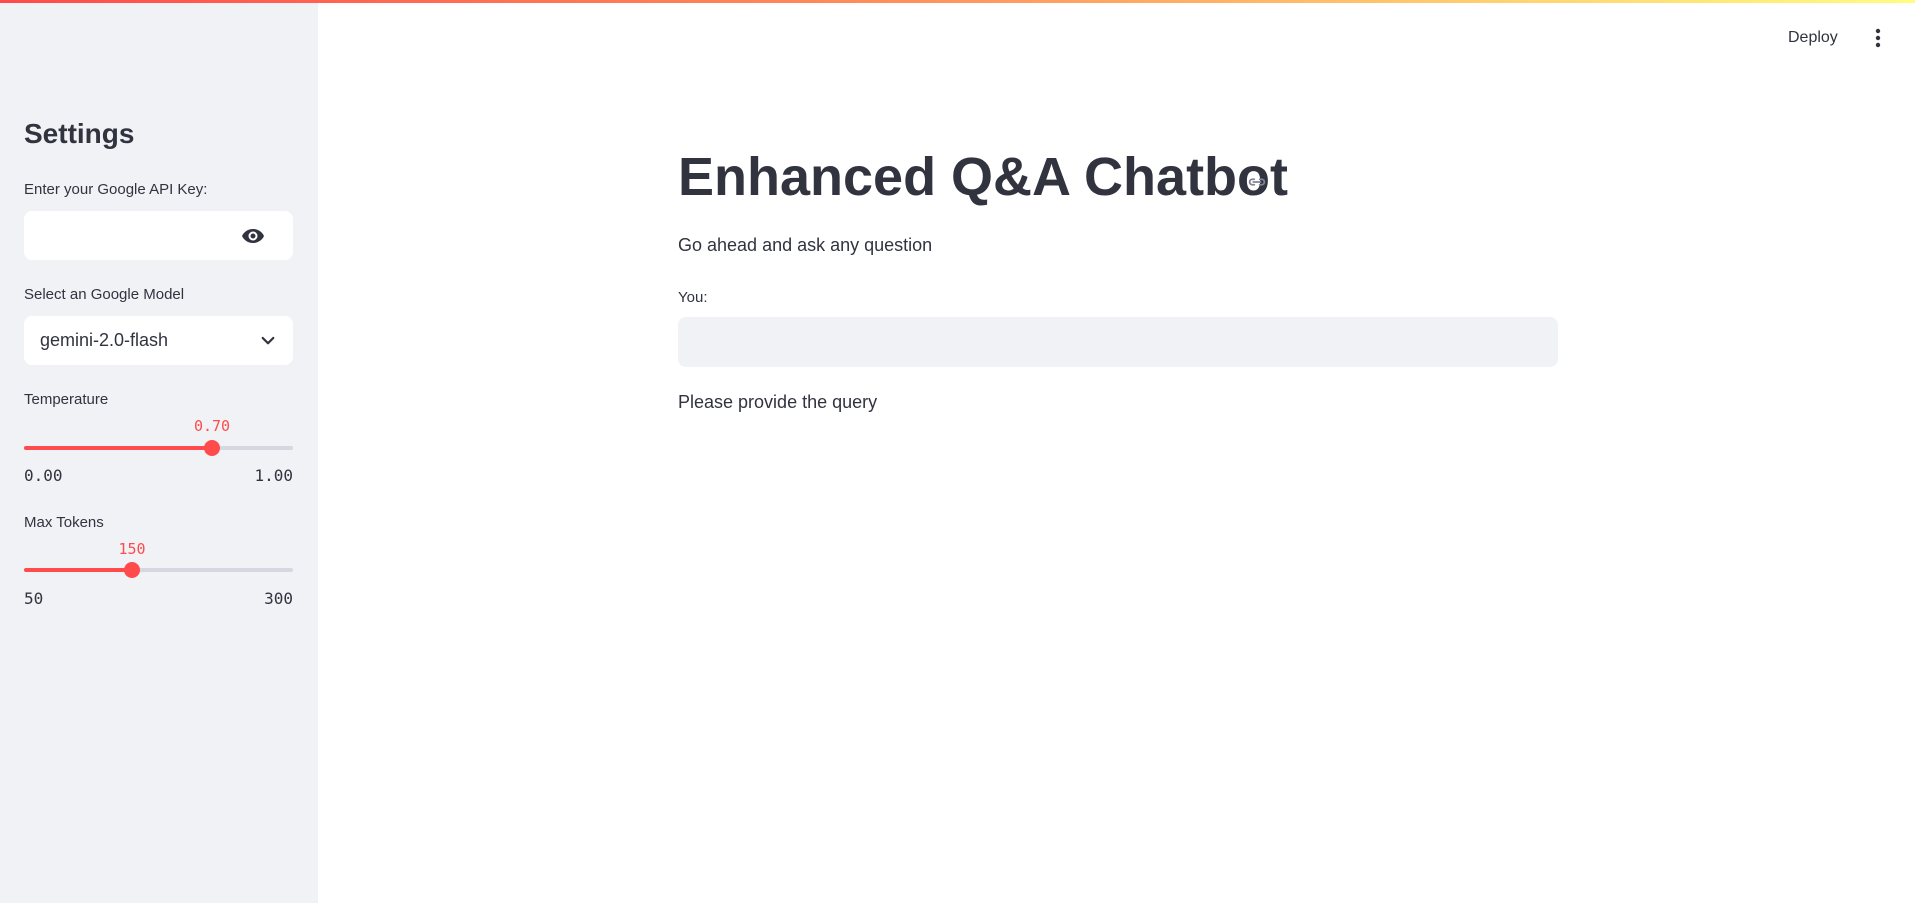  I want to click on max-tokens-slider-fill, so click(78, 570).